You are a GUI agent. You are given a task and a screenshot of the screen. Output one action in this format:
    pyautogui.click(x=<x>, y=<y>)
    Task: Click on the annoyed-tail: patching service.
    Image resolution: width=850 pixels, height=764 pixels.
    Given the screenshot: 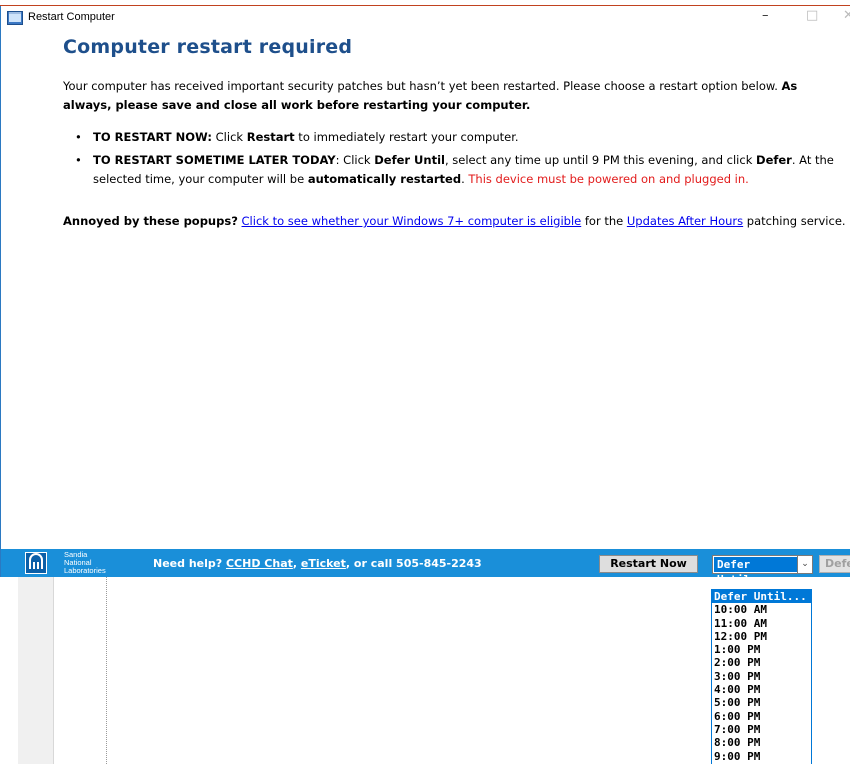 What is the action you would take?
    pyautogui.click(x=794, y=221)
    